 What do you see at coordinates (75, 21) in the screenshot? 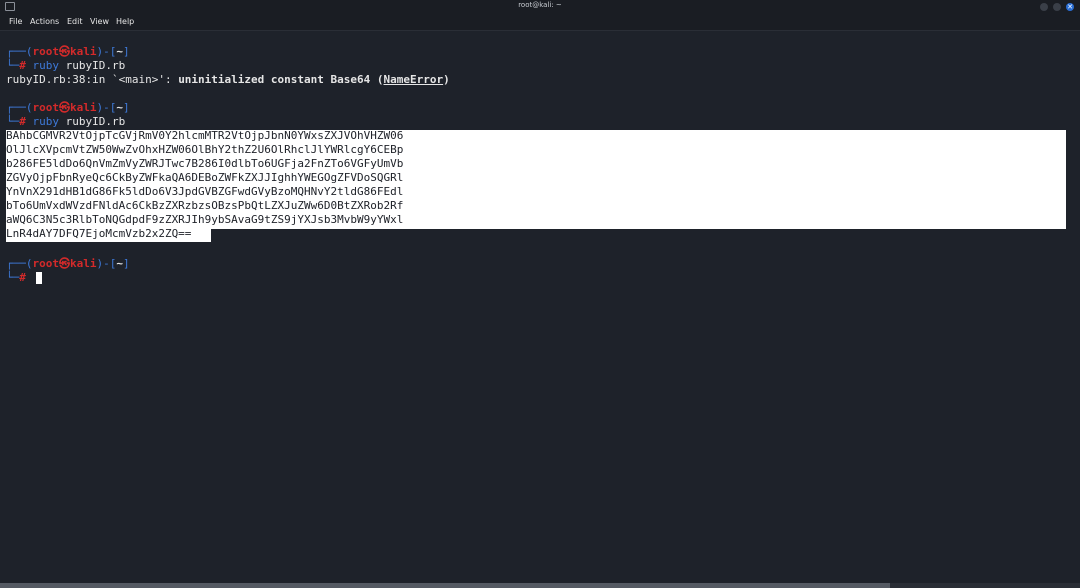
I see `menu-edit: Edit` at bounding box center [75, 21].